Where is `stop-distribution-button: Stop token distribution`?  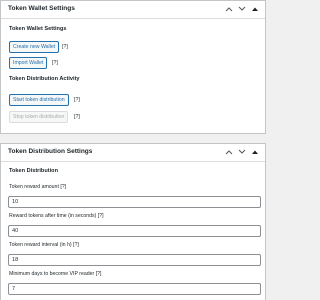 stop-distribution-button: Stop token distribution is located at coordinates (39, 117).